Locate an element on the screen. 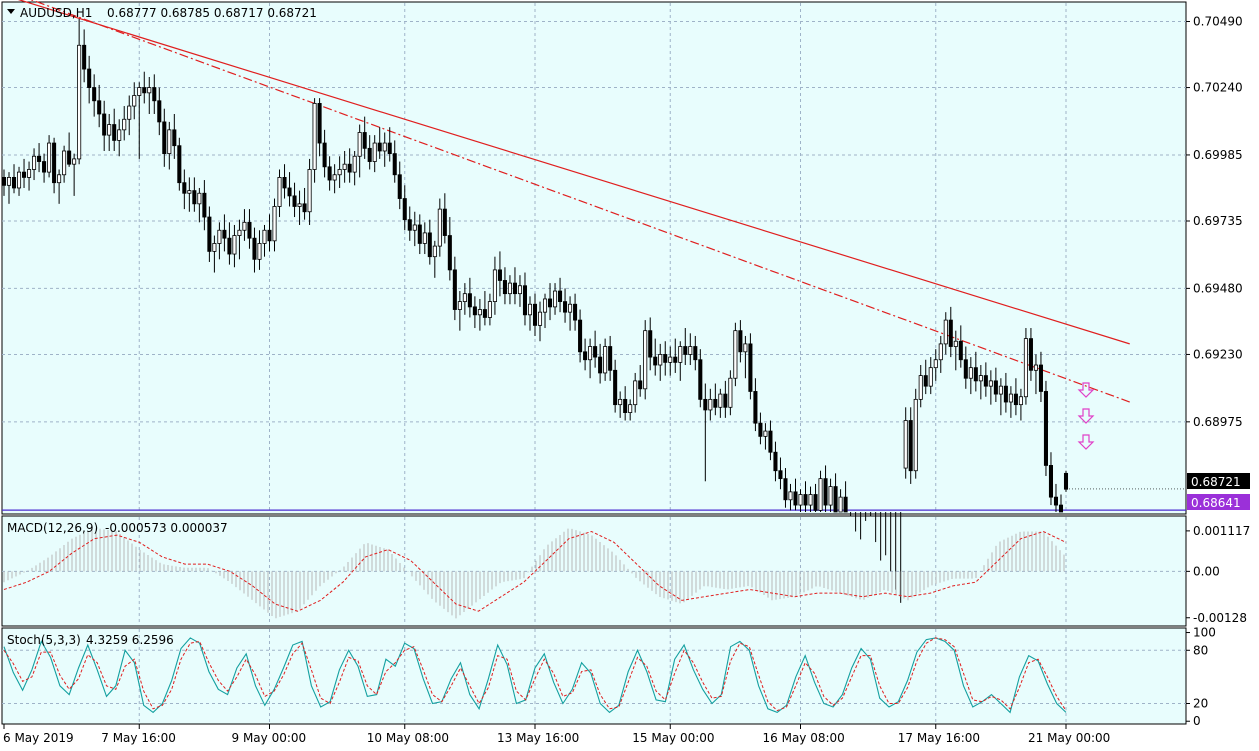 This screenshot has width=1259, height=751. price-tick-label: 0.70240 is located at coordinates (1218, 88).